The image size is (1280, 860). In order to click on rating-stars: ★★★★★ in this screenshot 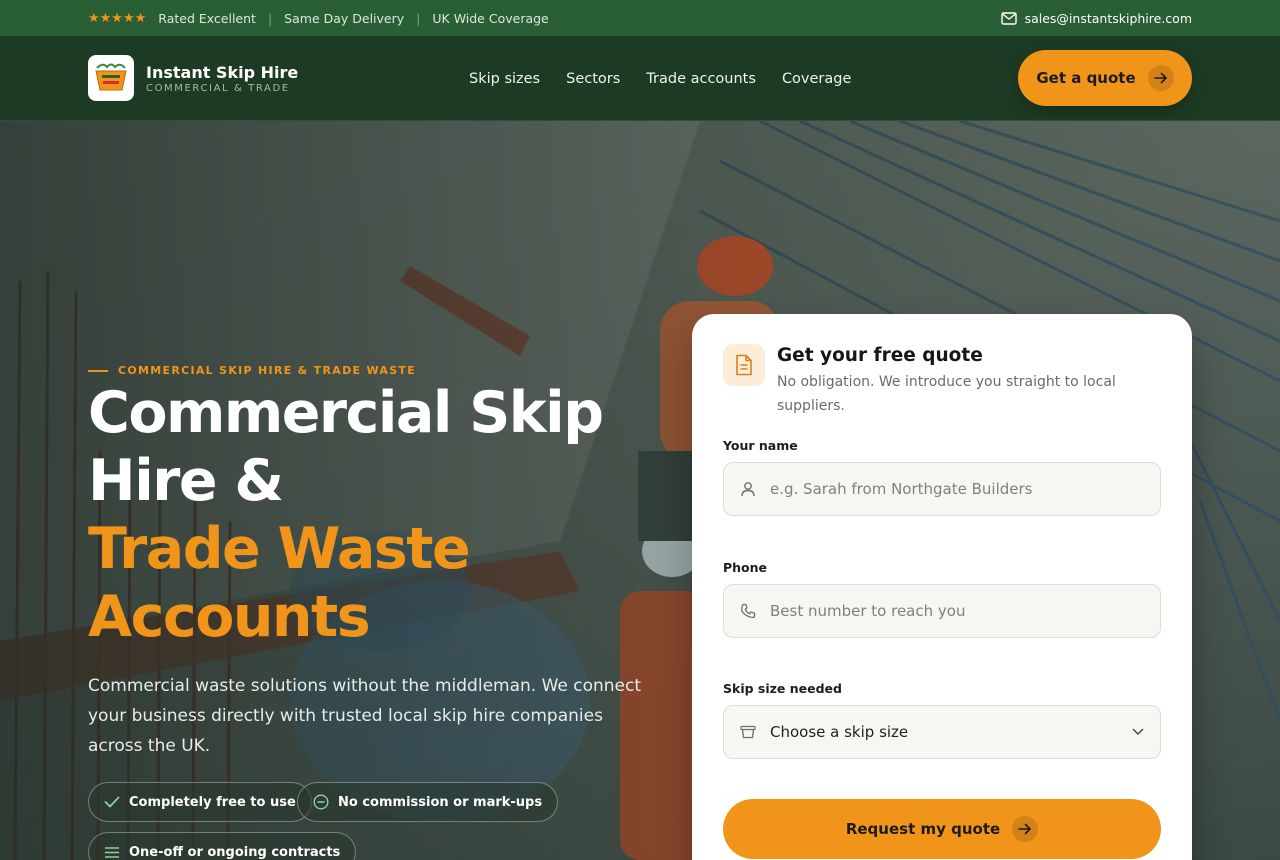, I will do `click(117, 18)`.